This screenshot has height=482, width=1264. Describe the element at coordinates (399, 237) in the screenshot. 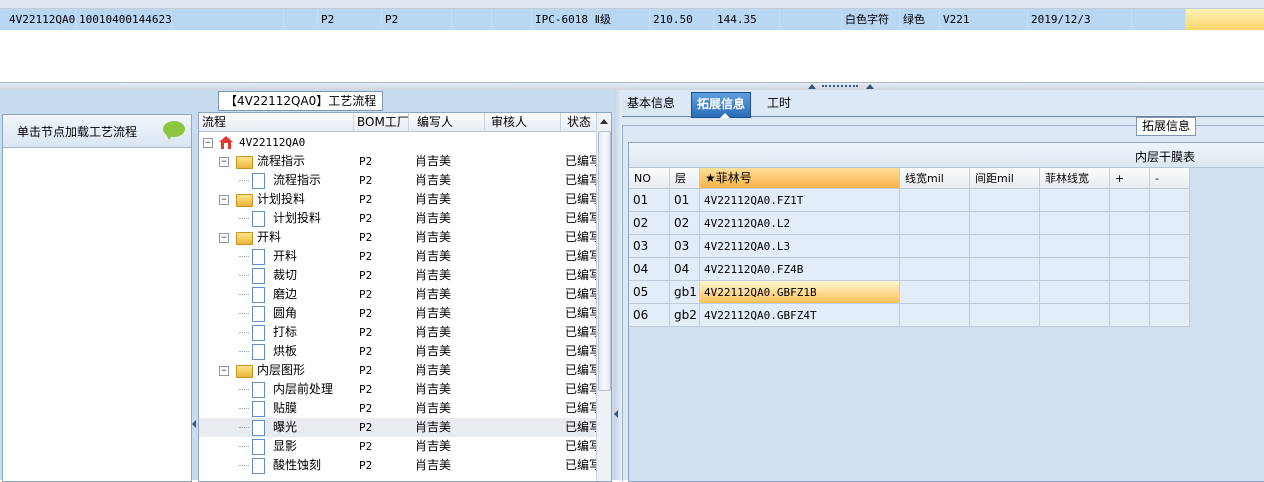

I see `tree-row: − 开料 P2 肖吉美 已编写` at that location.